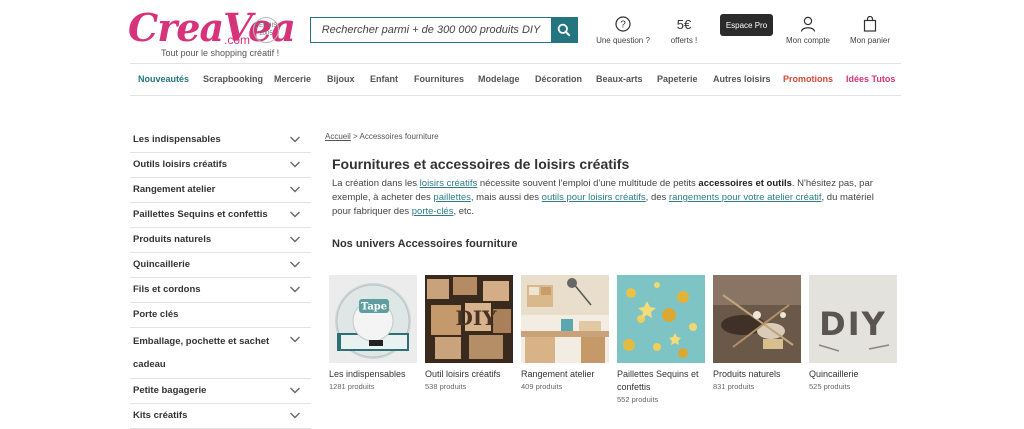  Describe the element at coordinates (439, 79) in the screenshot. I see `nav-item-fournitures: Fournitures` at that location.